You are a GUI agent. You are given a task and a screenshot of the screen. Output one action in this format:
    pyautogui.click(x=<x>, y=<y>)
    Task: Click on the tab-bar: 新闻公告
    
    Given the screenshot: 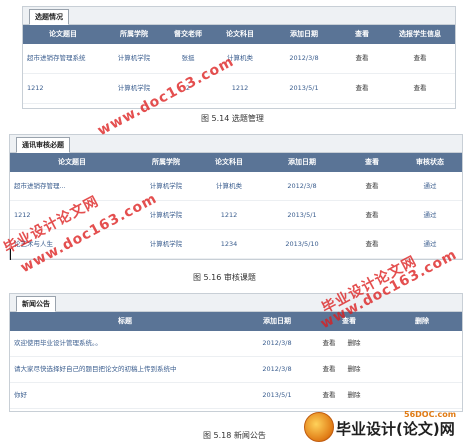 What is the action you would take?
    pyautogui.click(x=236, y=303)
    